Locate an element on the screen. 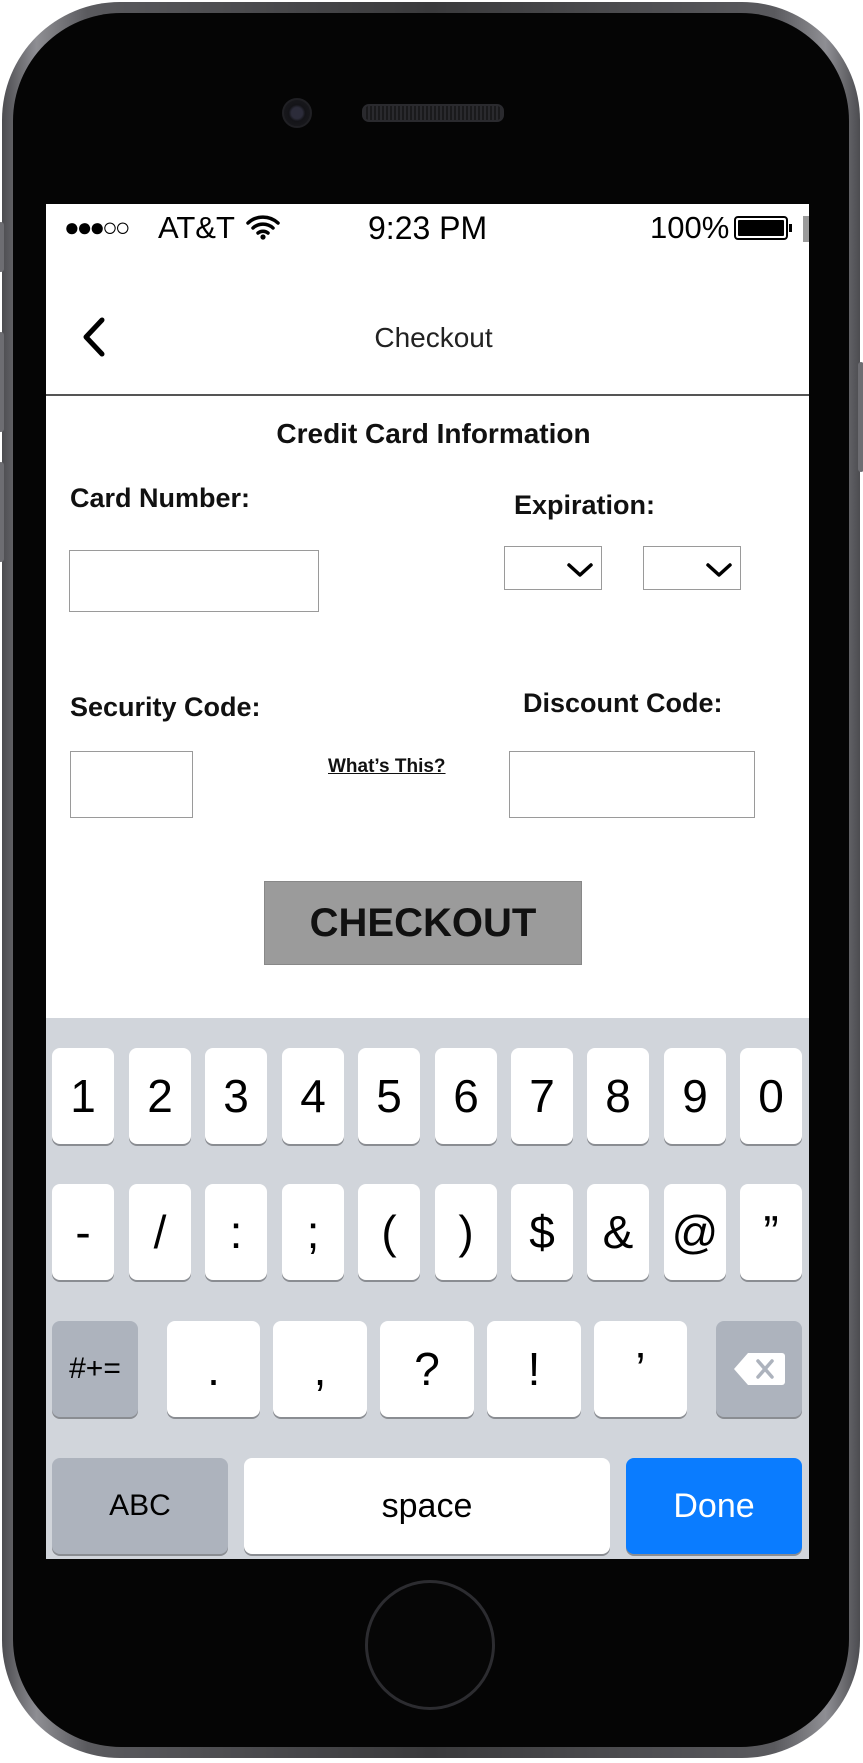 The width and height of the screenshot is (863, 1763). backspace-icon is located at coordinates (759, 1369).